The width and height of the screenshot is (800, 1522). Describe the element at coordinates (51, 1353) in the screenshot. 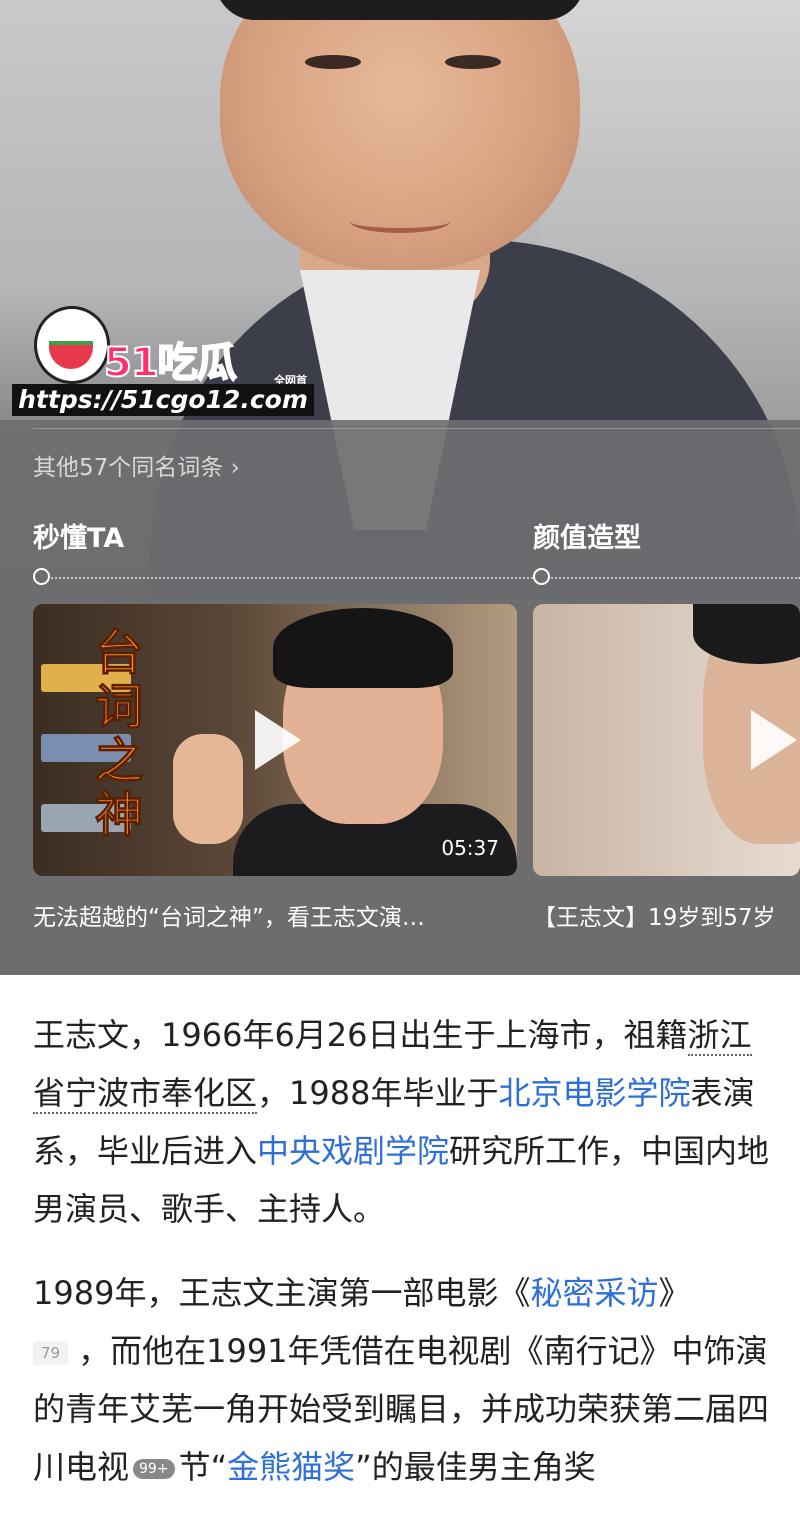

I see `reference-marker: 79` at that location.